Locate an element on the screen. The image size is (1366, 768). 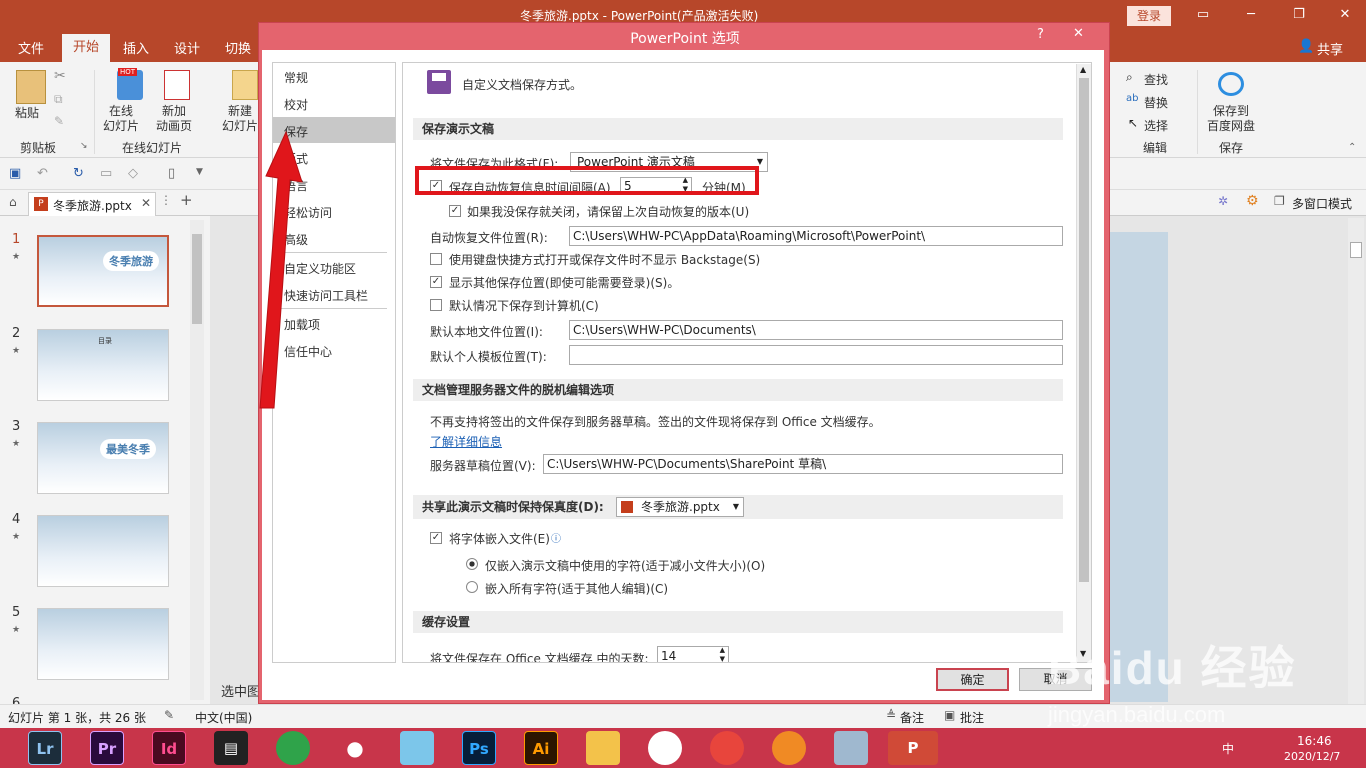
spinner-icon: ▲ ▼ is located at coordinates (722, 654).